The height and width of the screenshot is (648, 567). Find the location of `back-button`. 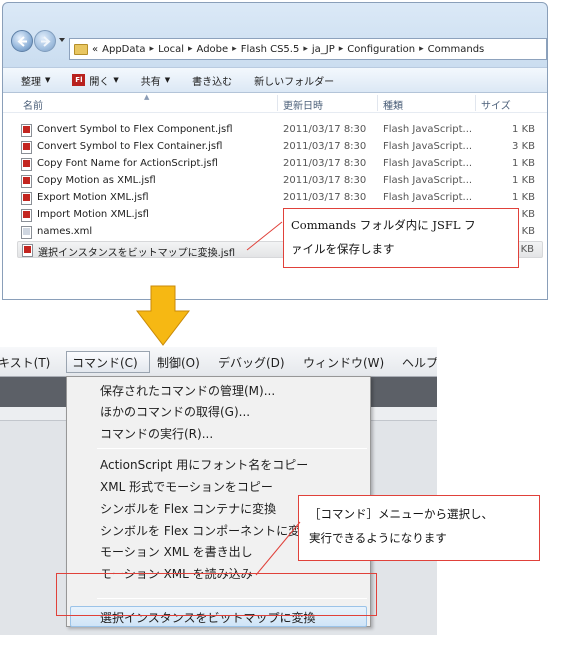

back-button is located at coordinates (22, 41).